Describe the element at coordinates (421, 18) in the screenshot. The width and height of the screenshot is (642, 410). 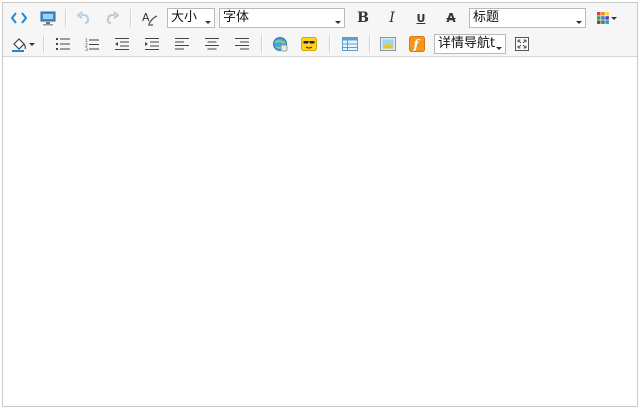
I see `underline-icon: U` at that location.